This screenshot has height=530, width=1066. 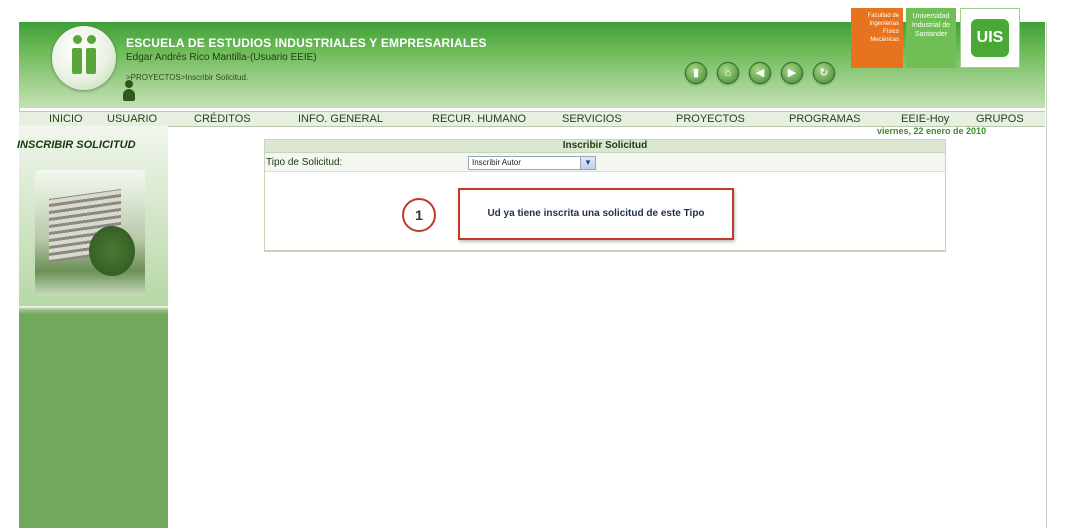 What do you see at coordinates (496, 162) in the screenshot?
I see `request-type-value: Inscribir Autor` at bounding box center [496, 162].